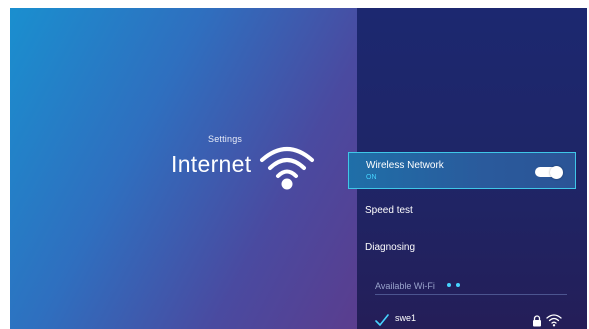 The height and width of the screenshot is (329, 589). Describe the element at coordinates (462, 317) in the screenshot. I see `wifi-network-row: swe1` at that location.